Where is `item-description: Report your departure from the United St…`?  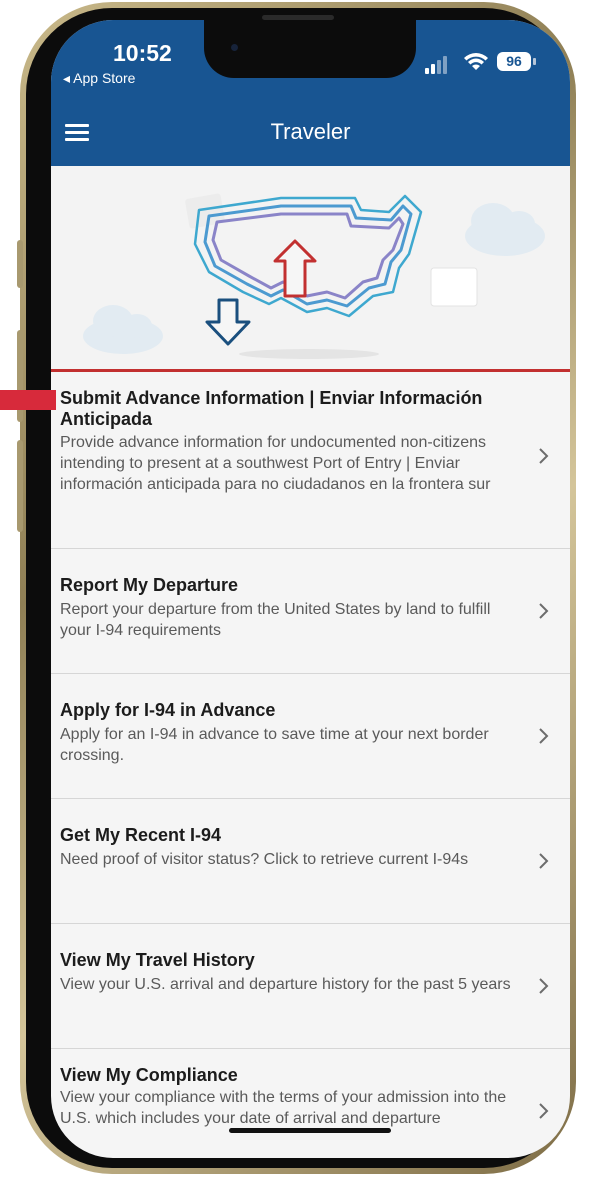 item-description: Report your departure from the United St… is located at coordinates (275, 620).